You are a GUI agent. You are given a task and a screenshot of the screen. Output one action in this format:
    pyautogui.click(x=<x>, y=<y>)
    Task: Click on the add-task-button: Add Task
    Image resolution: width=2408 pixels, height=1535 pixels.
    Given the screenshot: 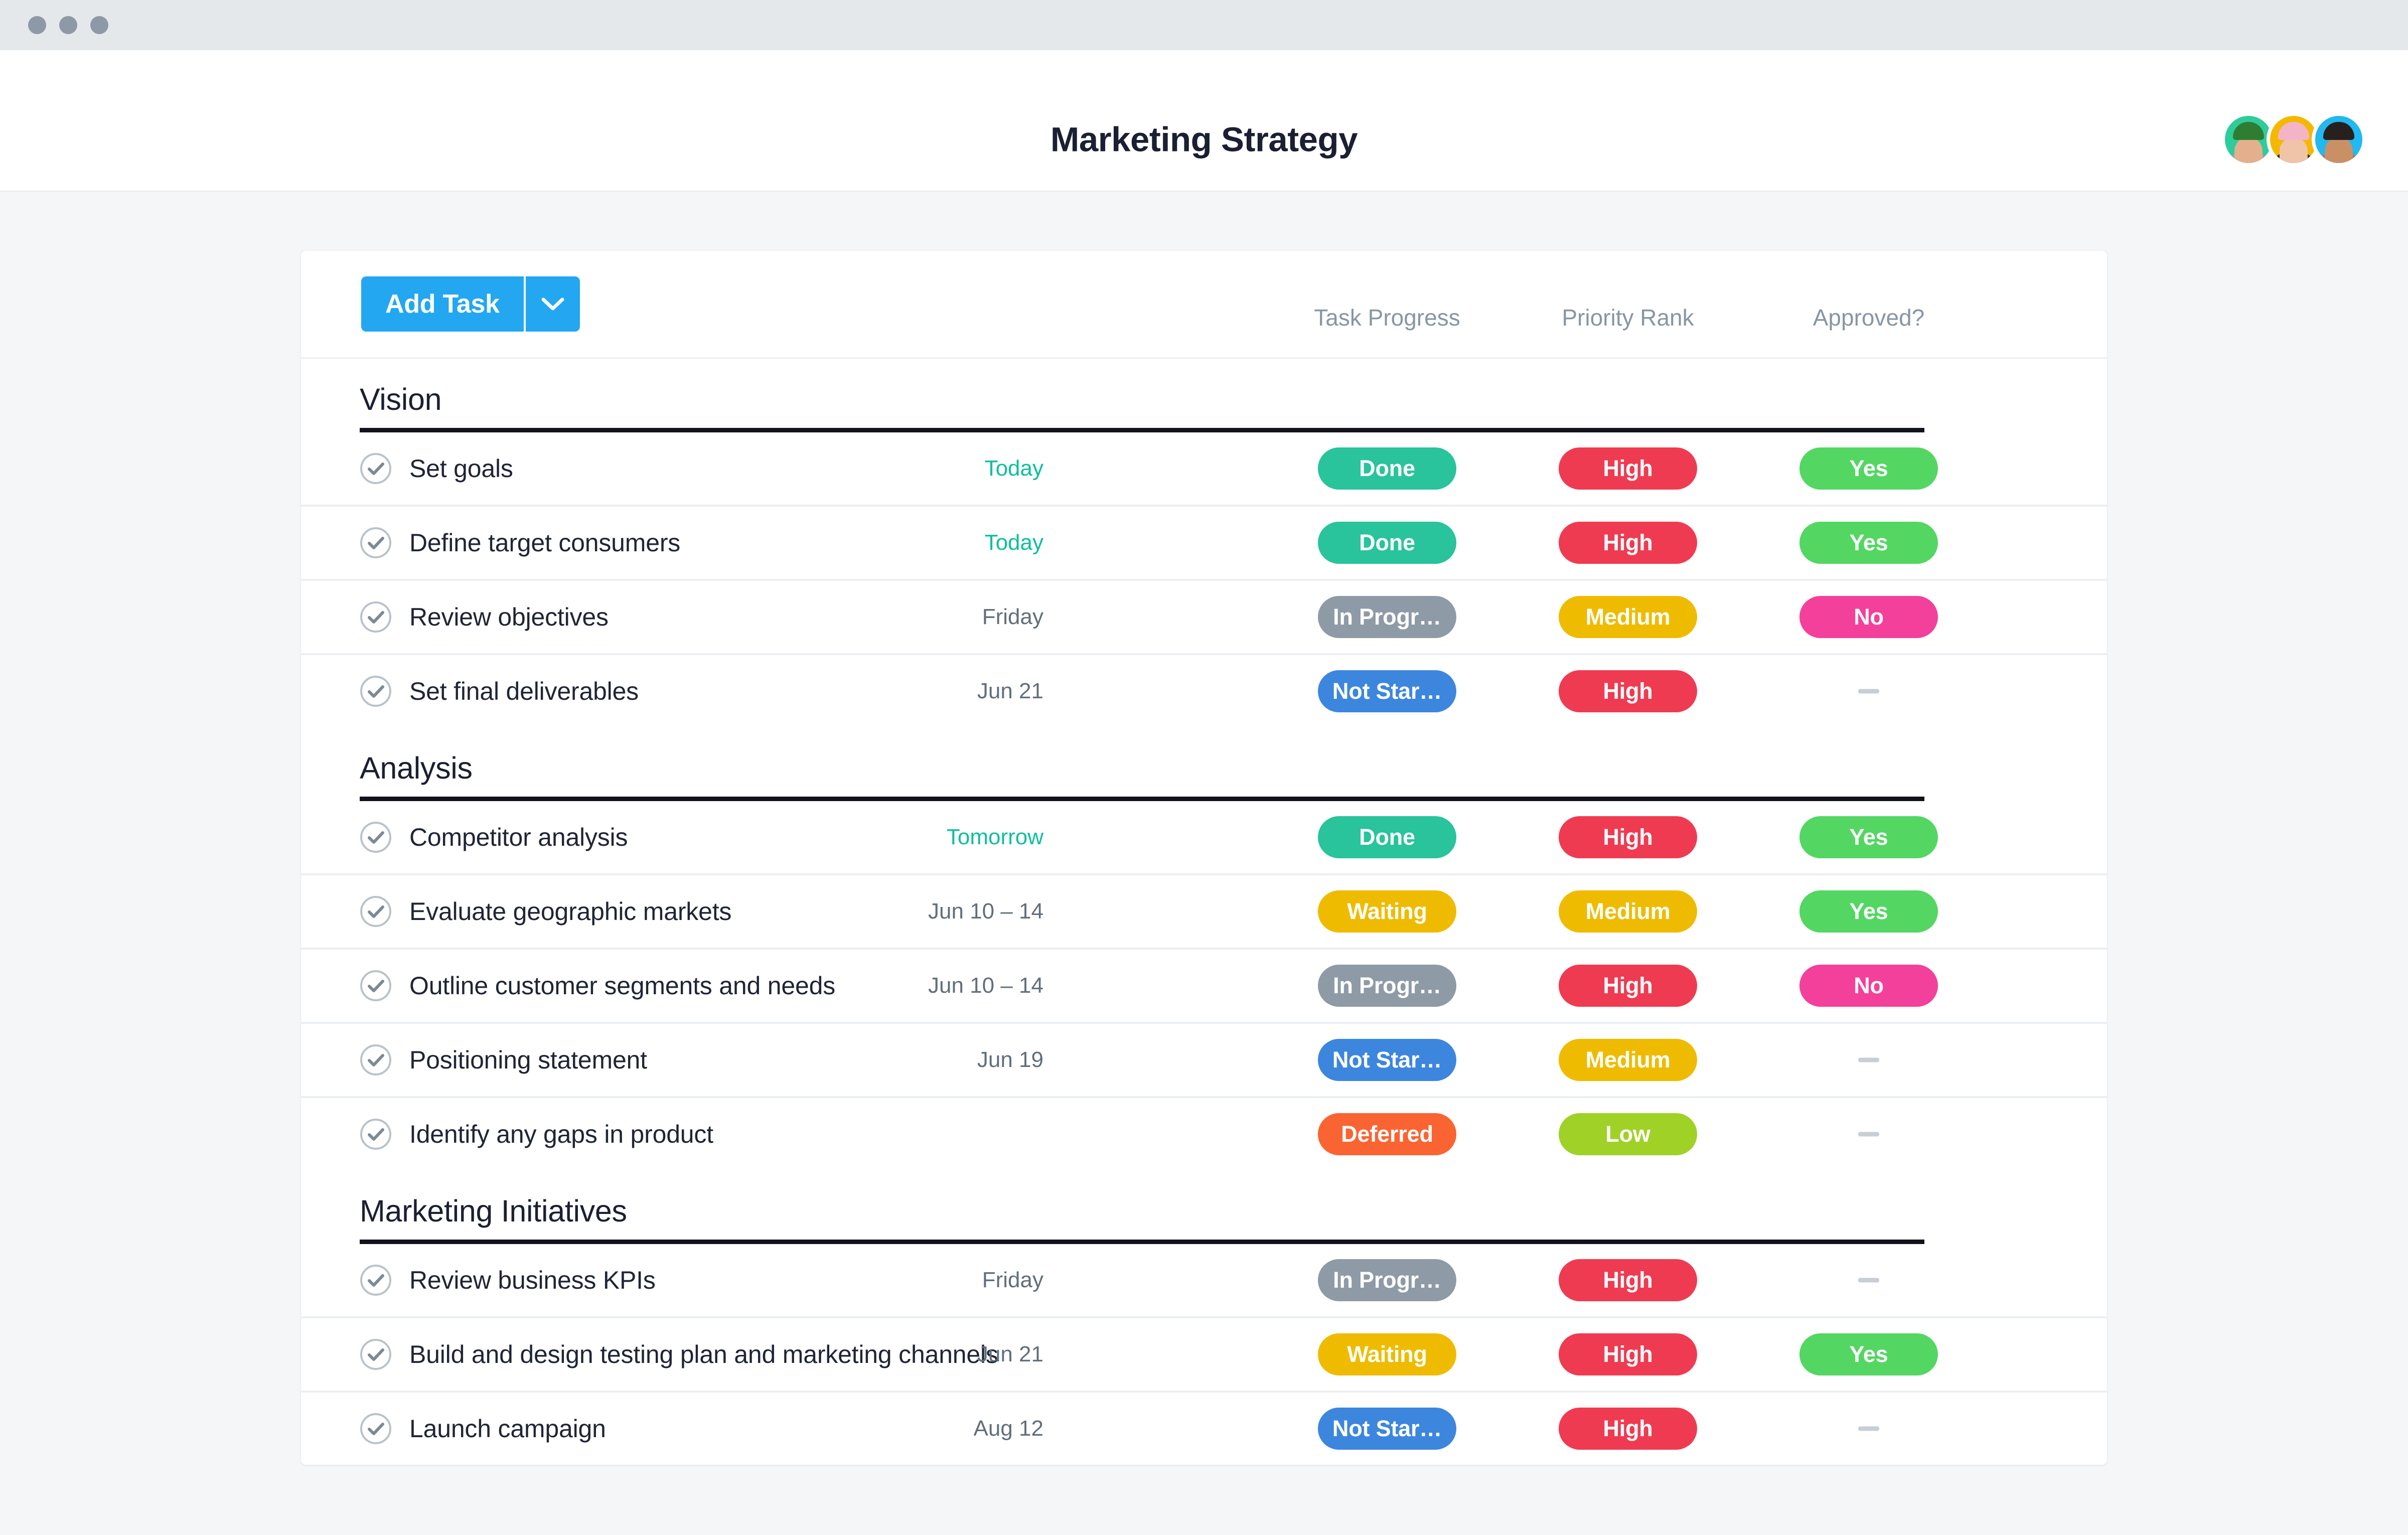 What is the action you would take?
    pyautogui.click(x=442, y=304)
    